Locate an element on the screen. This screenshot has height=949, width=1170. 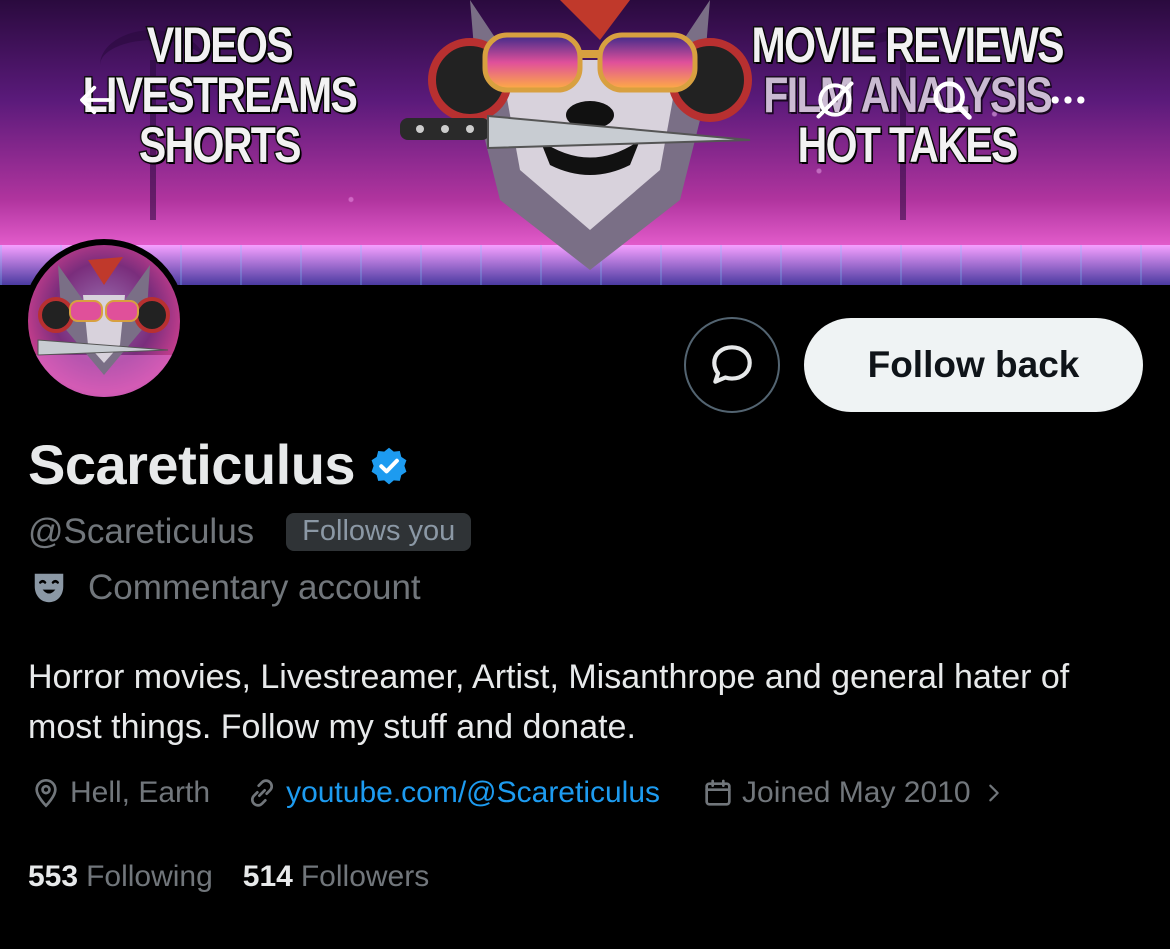
follow-back-button: Follow back is located at coordinates (973, 365).